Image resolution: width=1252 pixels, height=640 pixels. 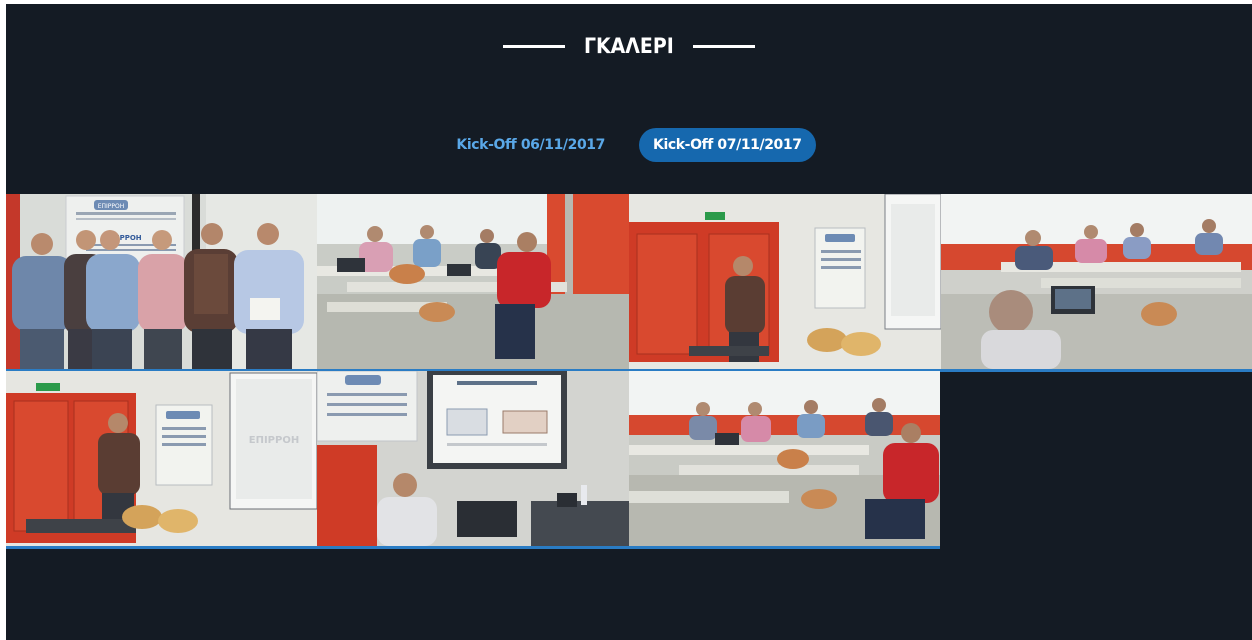 I want to click on photo-presenter-doors: ΕΠΙΡΡΟΗ, so click(x=161, y=458).